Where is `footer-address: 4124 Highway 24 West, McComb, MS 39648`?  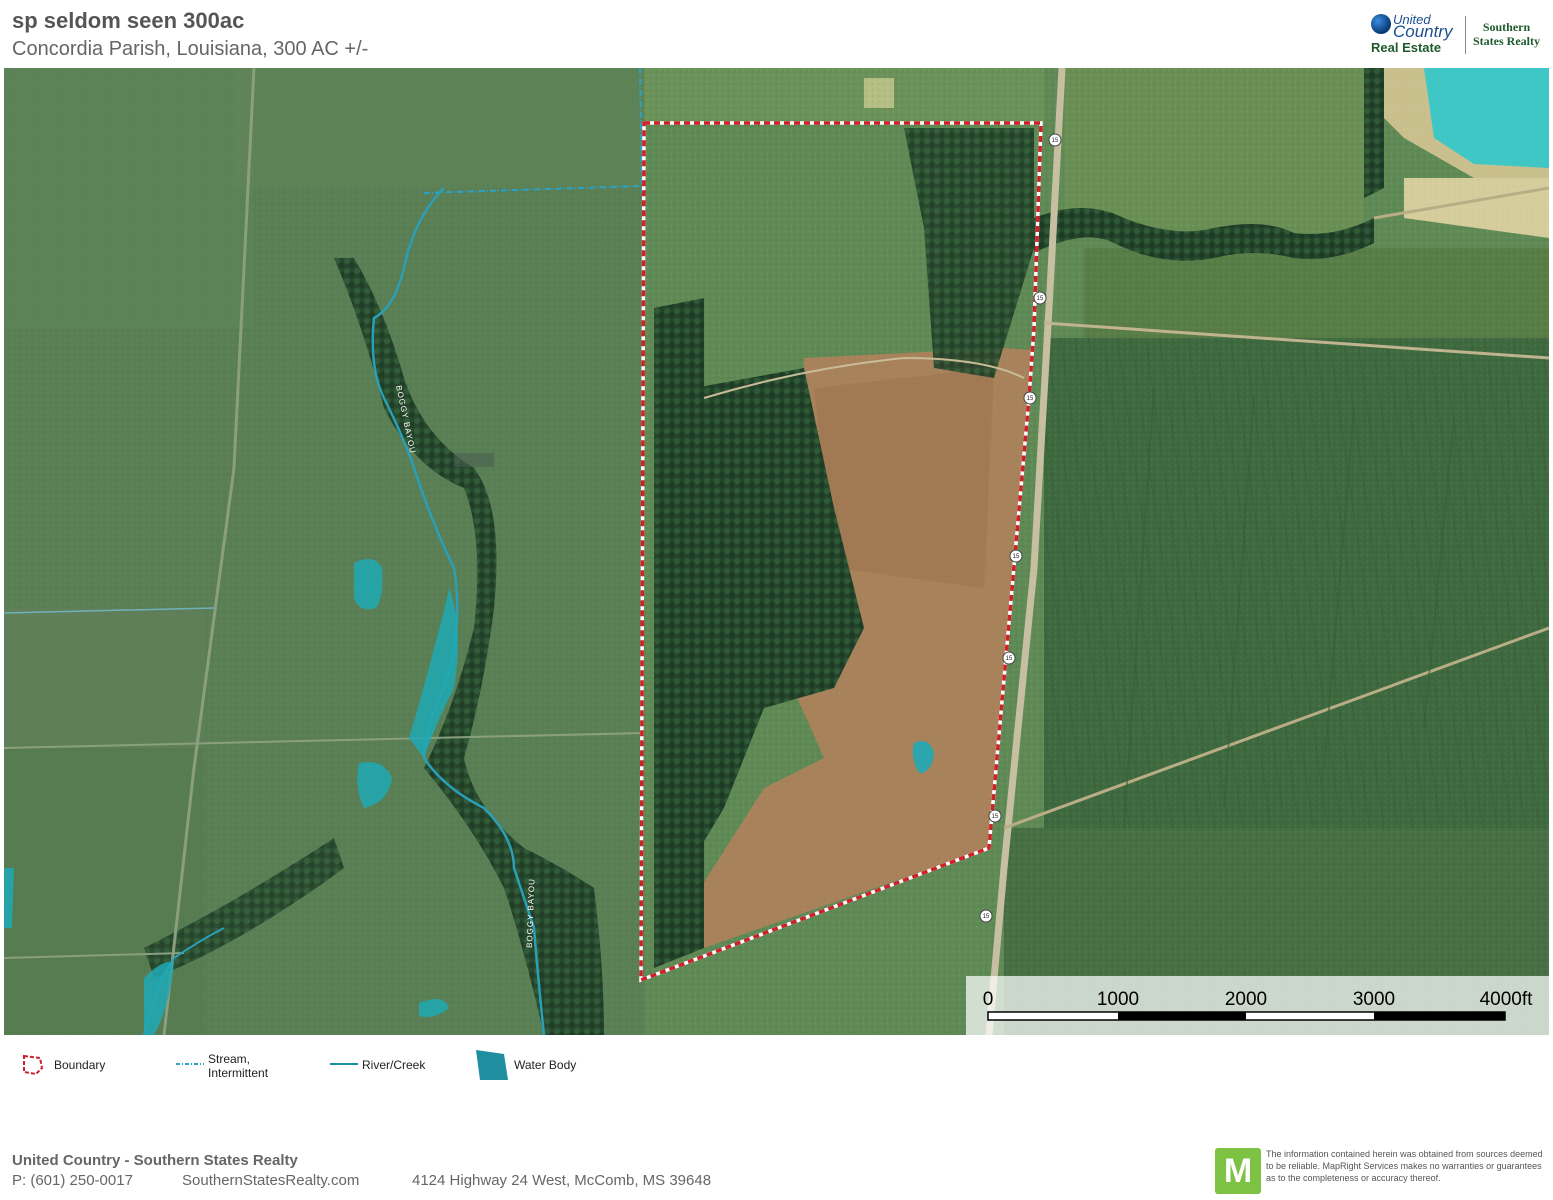 footer-address: 4124 Highway 24 West, McComb, MS 39648 is located at coordinates (562, 1180).